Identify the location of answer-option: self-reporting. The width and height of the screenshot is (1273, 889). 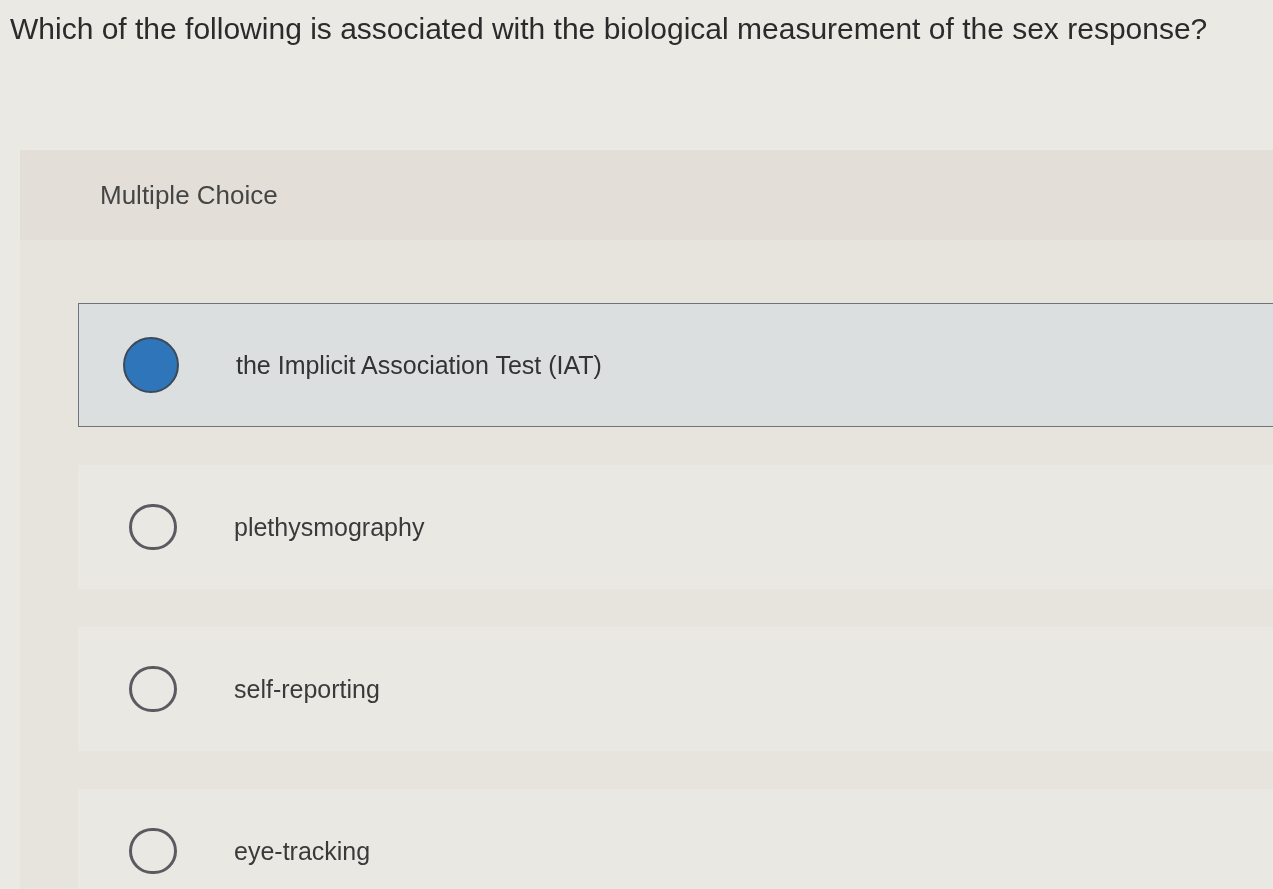
(675, 689).